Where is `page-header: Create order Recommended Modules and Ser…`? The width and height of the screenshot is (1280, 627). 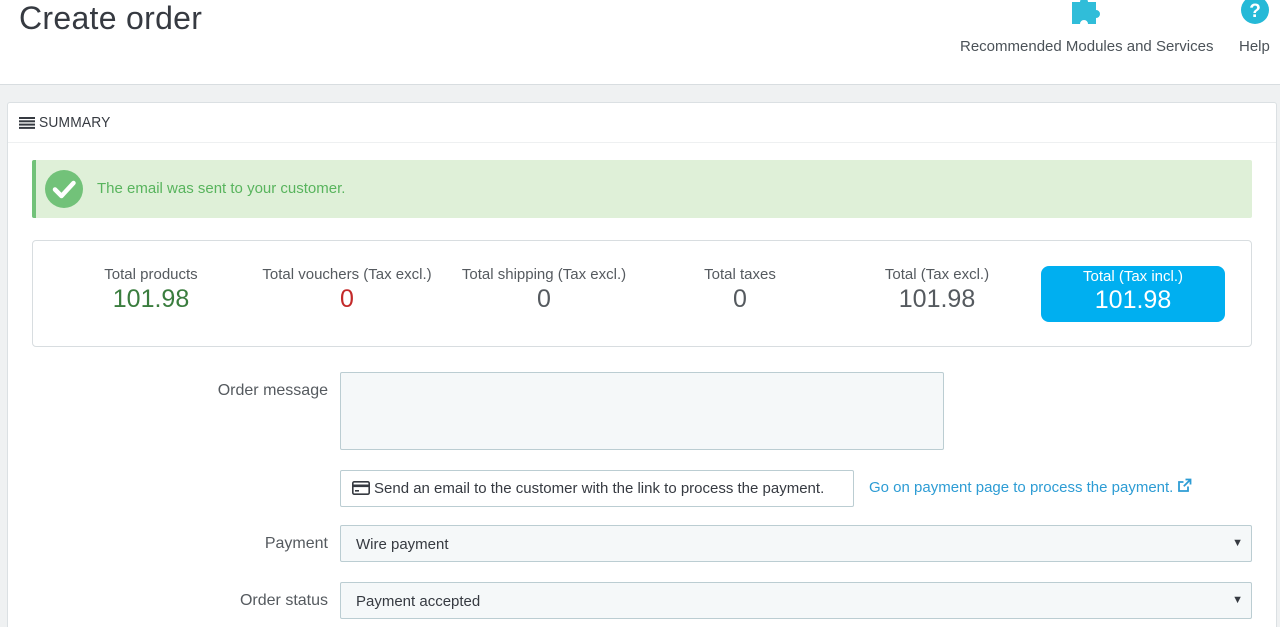
page-header: Create order Recommended Modules and Ser… is located at coordinates (640, 42).